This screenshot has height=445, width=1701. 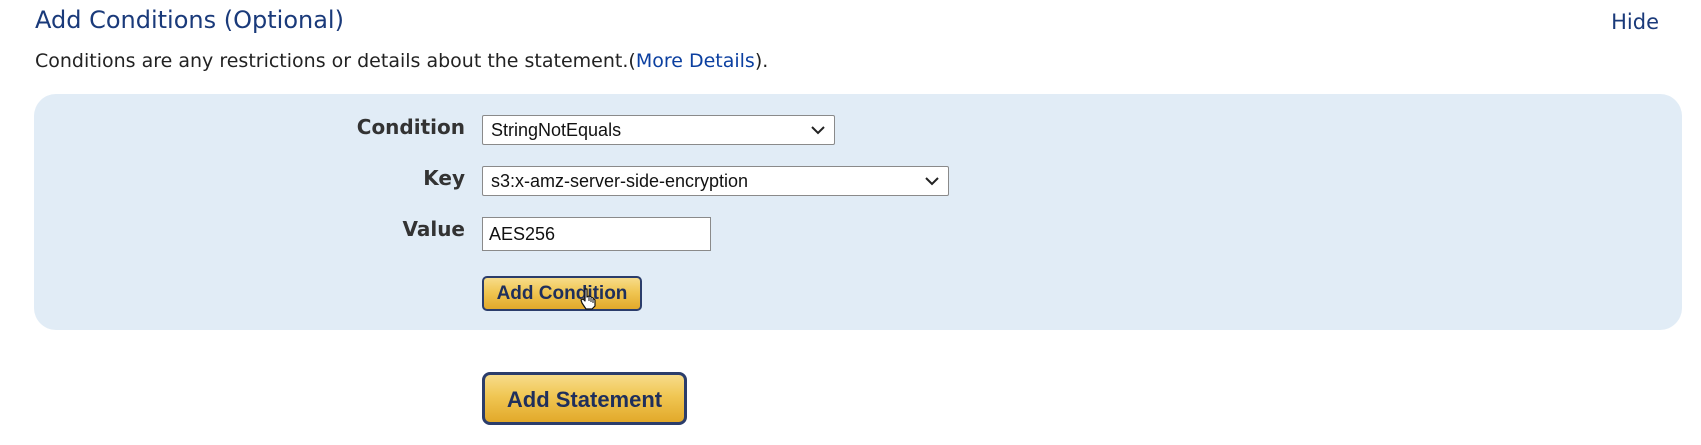 I want to click on condition-label: Condition, so click(x=410, y=127).